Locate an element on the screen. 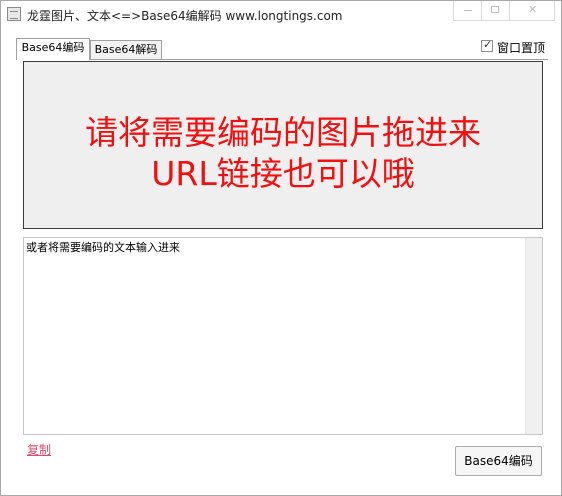 The height and width of the screenshot is (496, 562). tab-base64-encode: Base64编码 is located at coordinates (53, 49).